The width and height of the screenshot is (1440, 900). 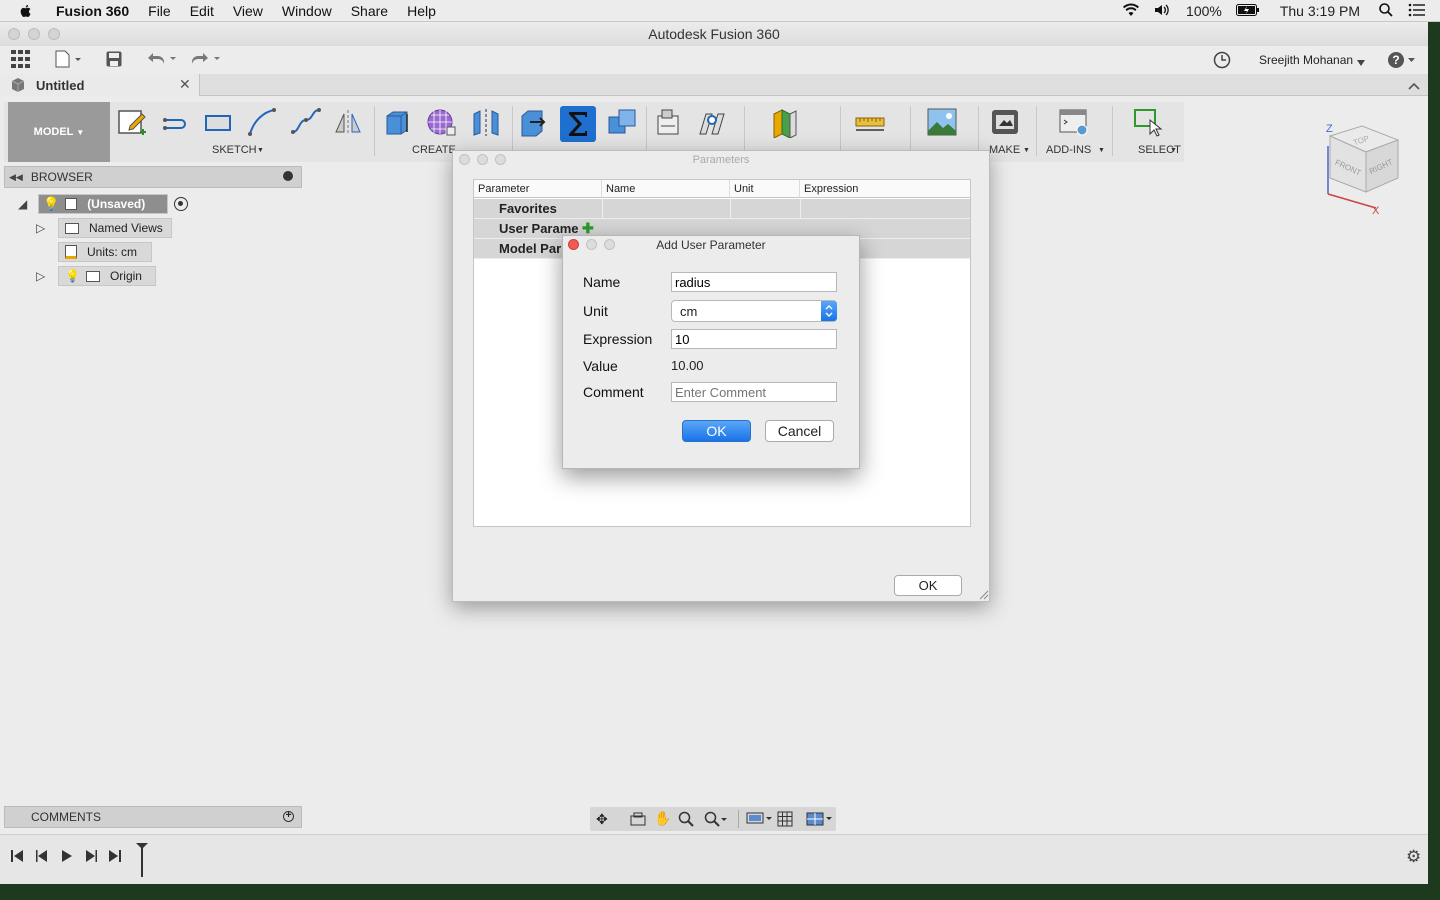 What do you see at coordinates (288, 176) in the screenshot?
I see `browser-minimize-icon` at bounding box center [288, 176].